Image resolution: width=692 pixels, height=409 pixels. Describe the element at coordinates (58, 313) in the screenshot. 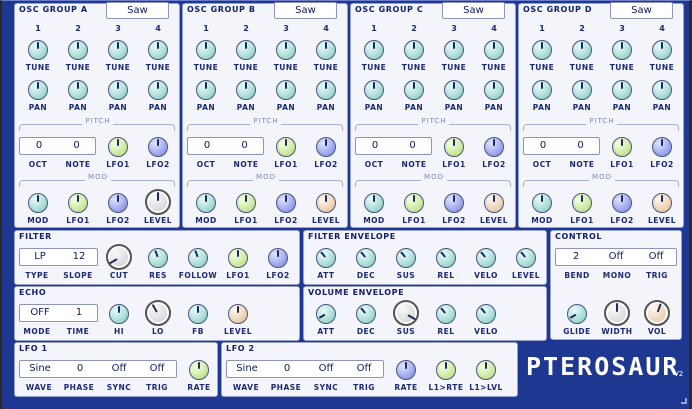

I see `echo-mode-time-box: OFF 1` at that location.